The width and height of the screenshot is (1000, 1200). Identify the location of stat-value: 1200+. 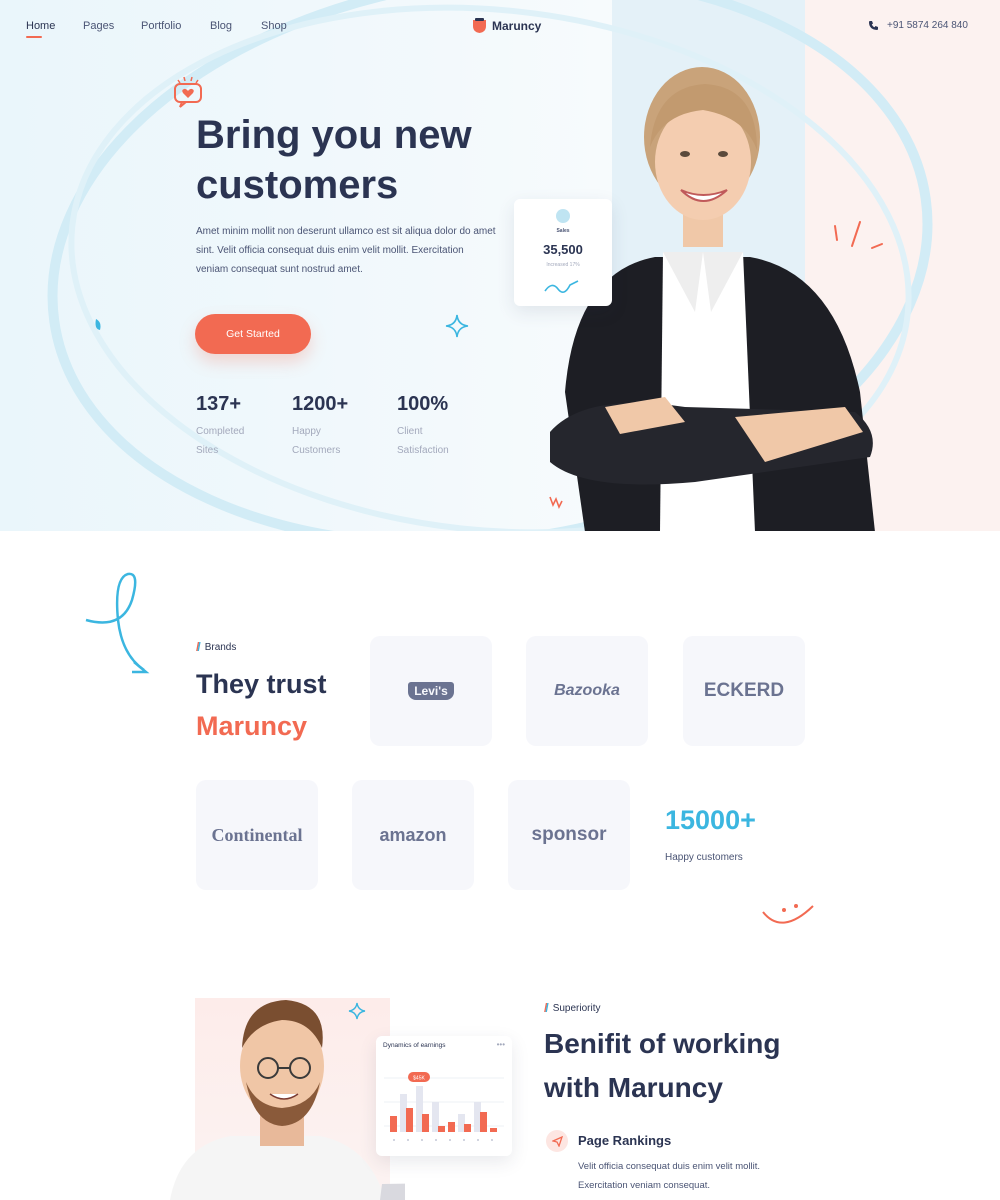
(320, 404).